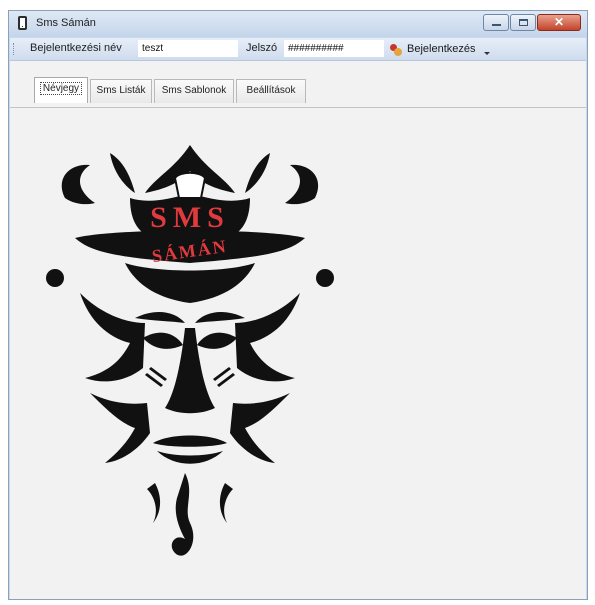  I want to click on close-icon: ✕, so click(559, 22).